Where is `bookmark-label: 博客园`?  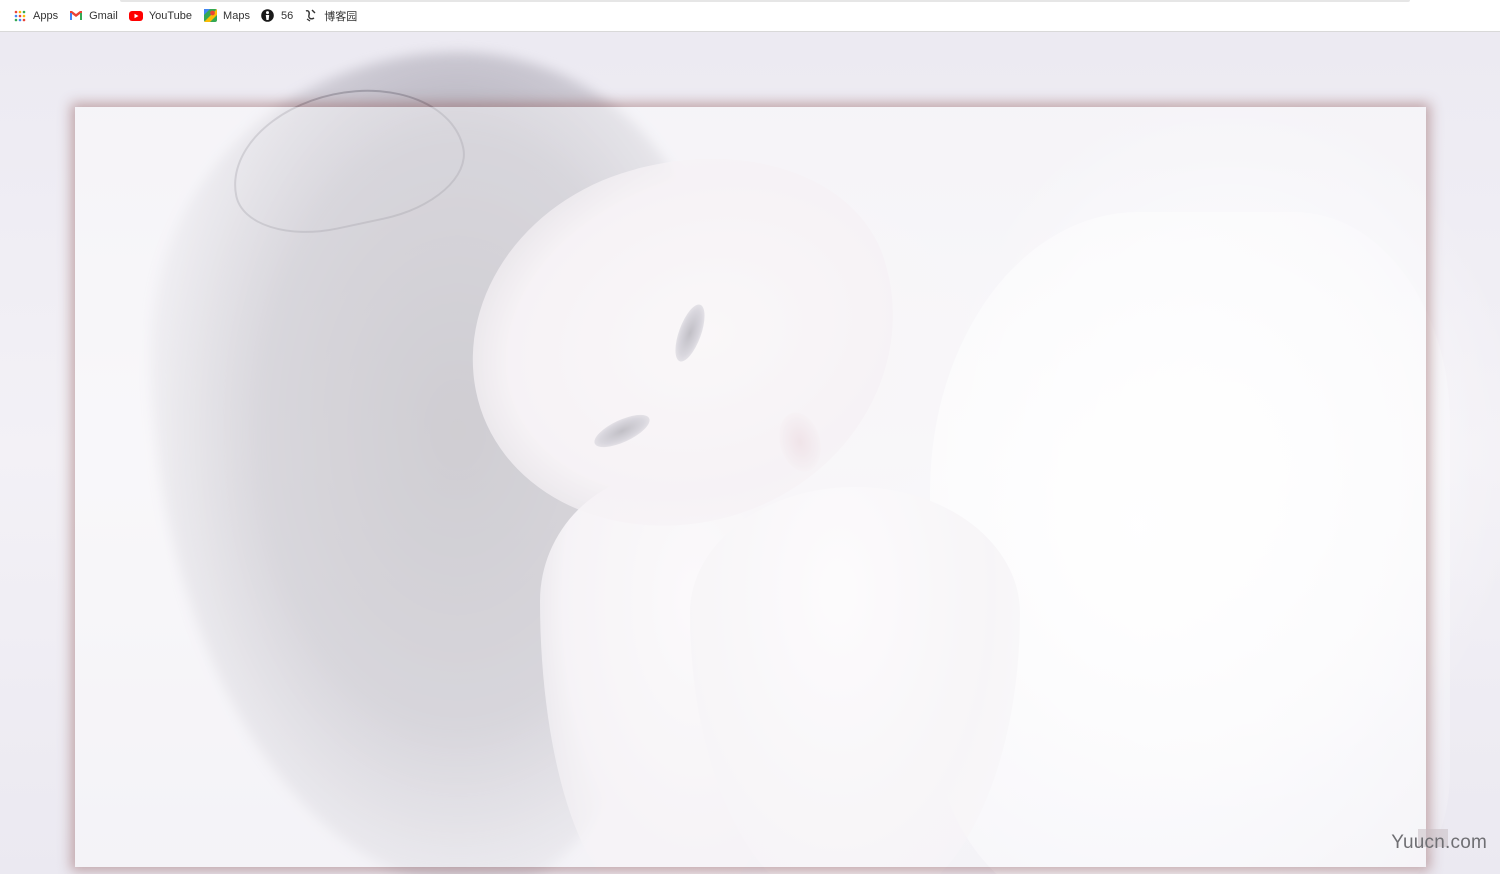 bookmark-label: 博客园 is located at coordinates (341, 16).